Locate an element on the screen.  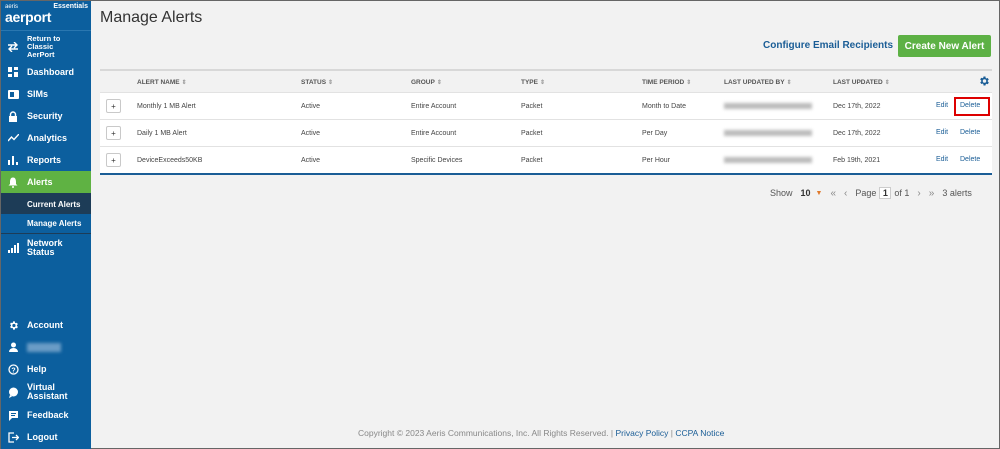
prev-page-icon: ‹ is located at coordinates (845, 193).